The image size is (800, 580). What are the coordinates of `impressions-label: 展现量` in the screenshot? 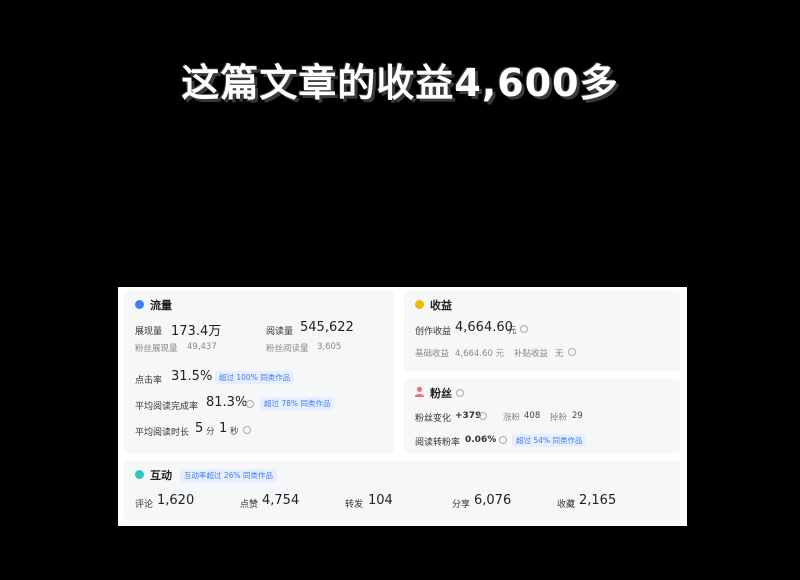 It's located at (149, 332).